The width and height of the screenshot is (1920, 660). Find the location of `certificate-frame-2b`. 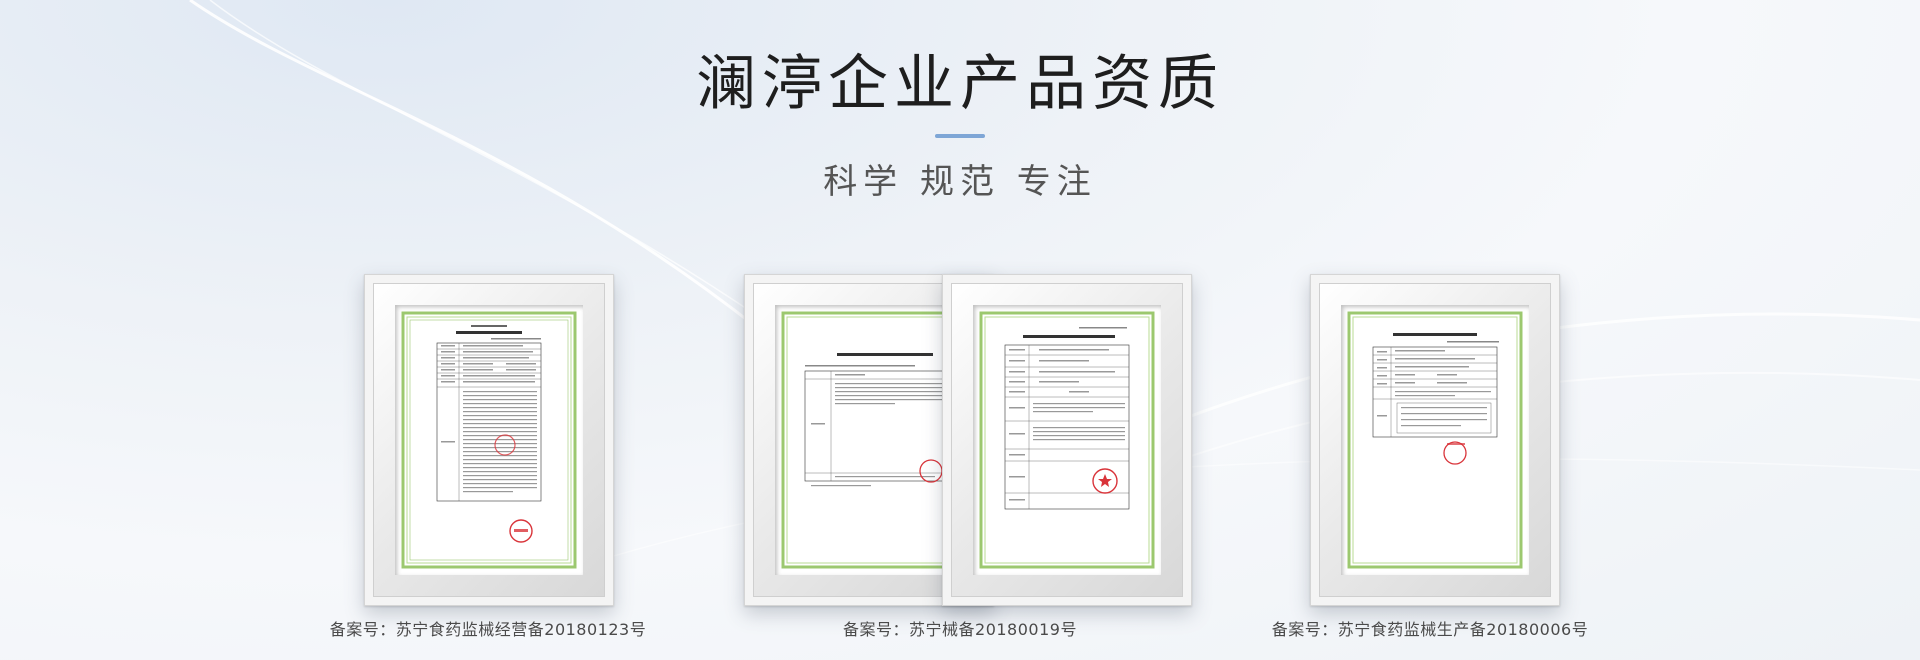

certificate-frame-2b is located at coordinates (1067, 440).